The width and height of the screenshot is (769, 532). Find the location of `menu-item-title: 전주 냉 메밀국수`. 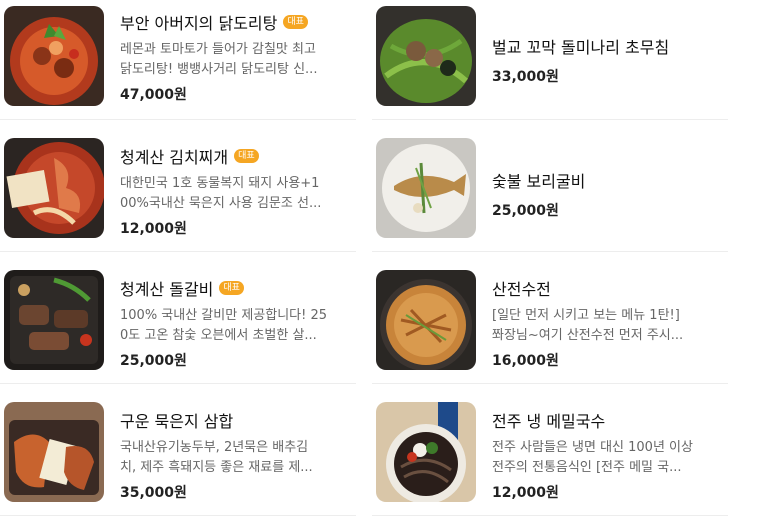

menu-item-title: 전주 냉 메밀국수 is located at coordinates (549, 421).